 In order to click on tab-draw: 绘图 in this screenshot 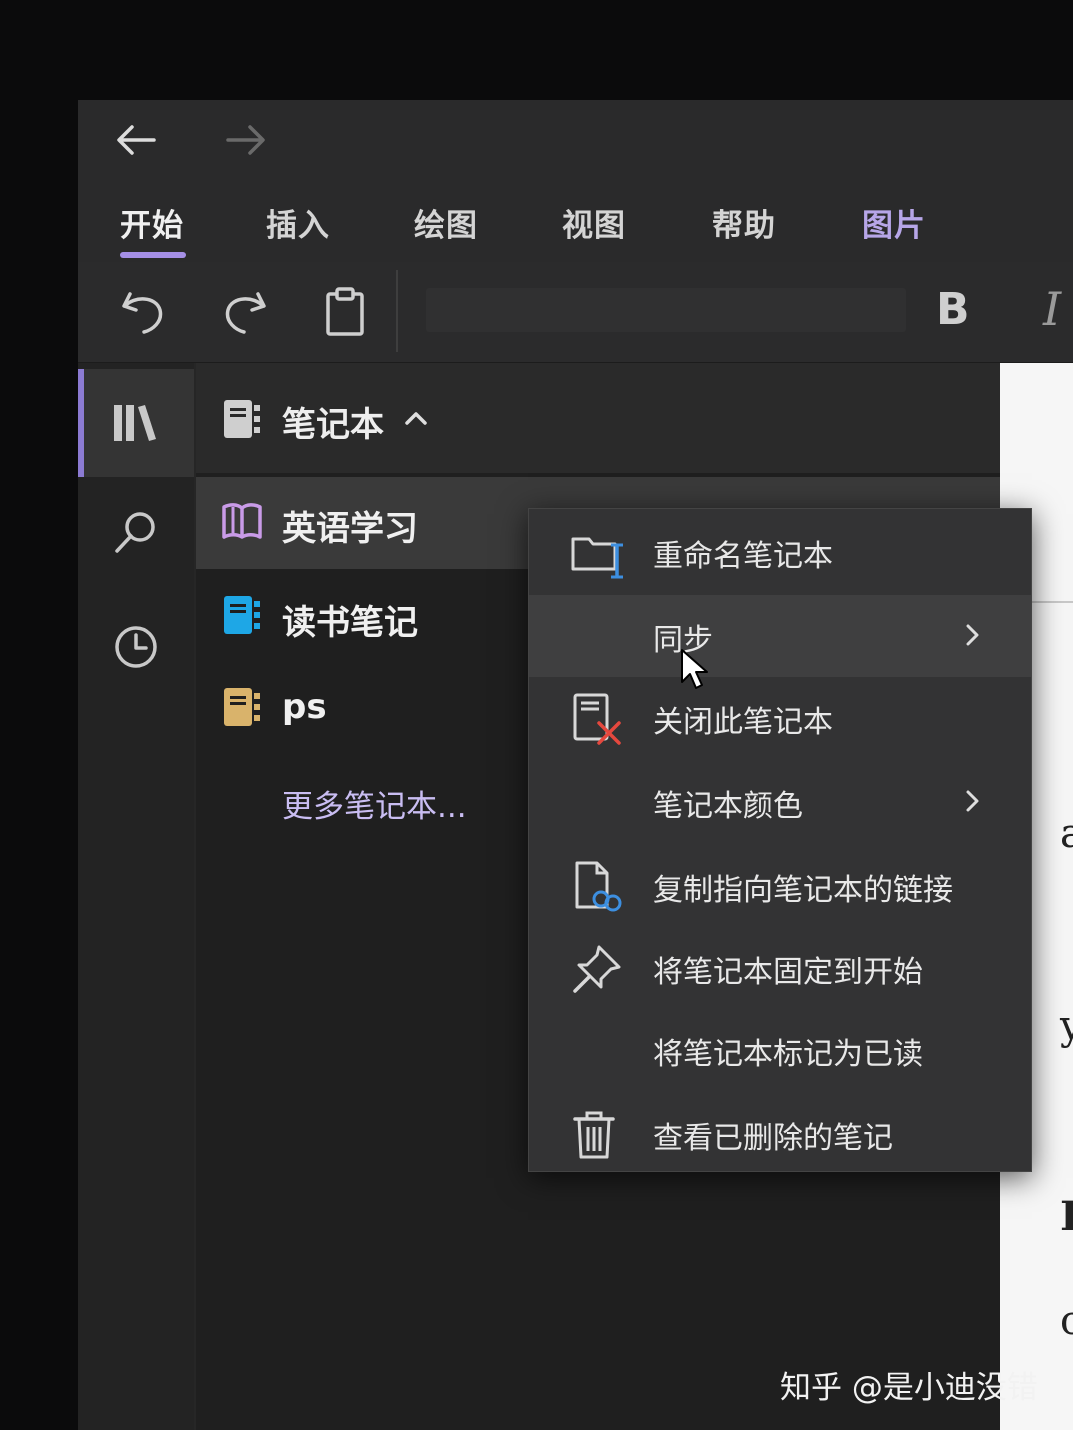, I will do `click(446, 222)`.